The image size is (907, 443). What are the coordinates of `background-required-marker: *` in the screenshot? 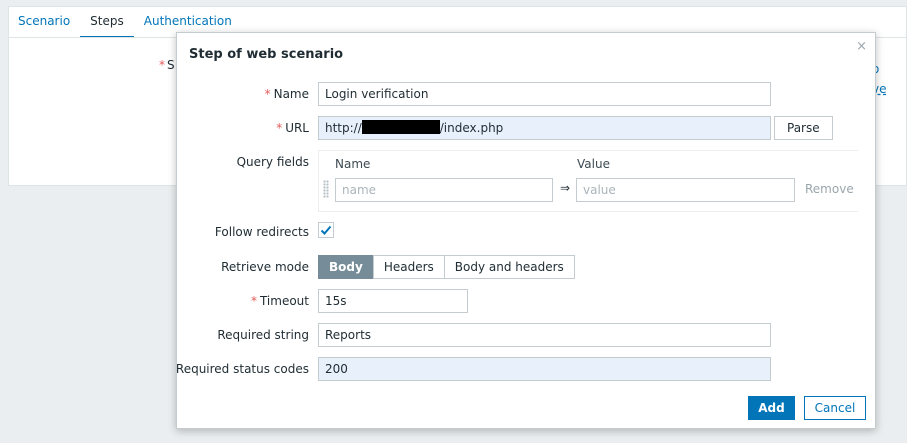 It's located at (162, 65).